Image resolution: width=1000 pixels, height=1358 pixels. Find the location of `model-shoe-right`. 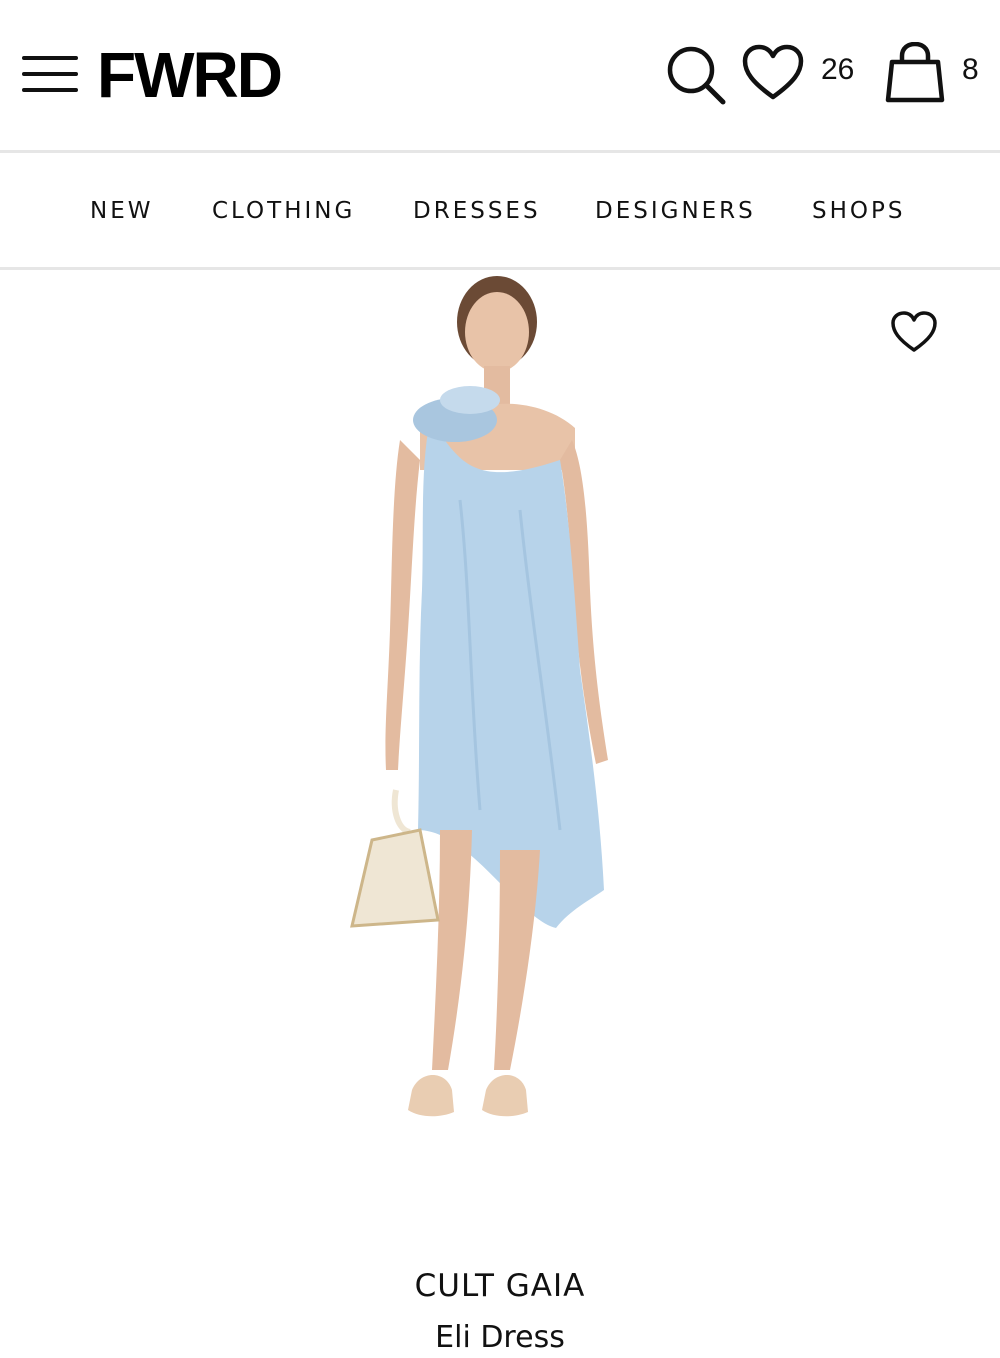

model-shoe-right is located at coordinates (505, 1096).